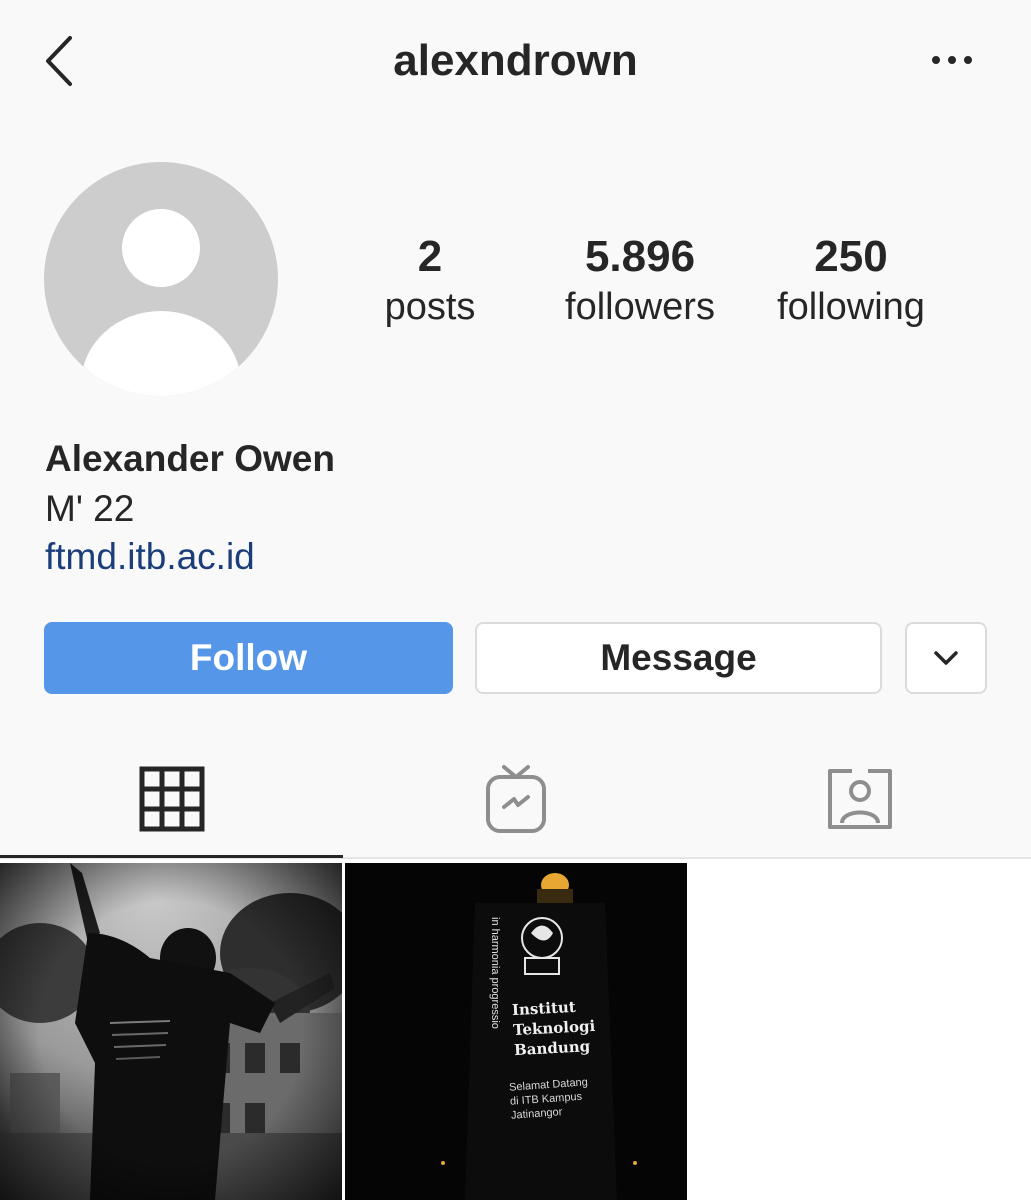 The image size is (1031, 1200). Describe the element at coordinates (640, 256) in the screenshot. I see `followers-count: 5.896` at that location.